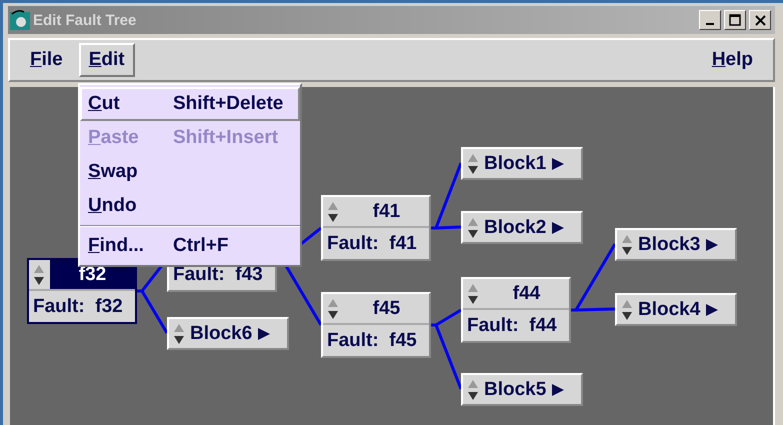 The image size is (783, 425). What do you see at coordinates (732, 60) in the screenshot?
I see `menu-item: Help` at bounding box center [732, 60].